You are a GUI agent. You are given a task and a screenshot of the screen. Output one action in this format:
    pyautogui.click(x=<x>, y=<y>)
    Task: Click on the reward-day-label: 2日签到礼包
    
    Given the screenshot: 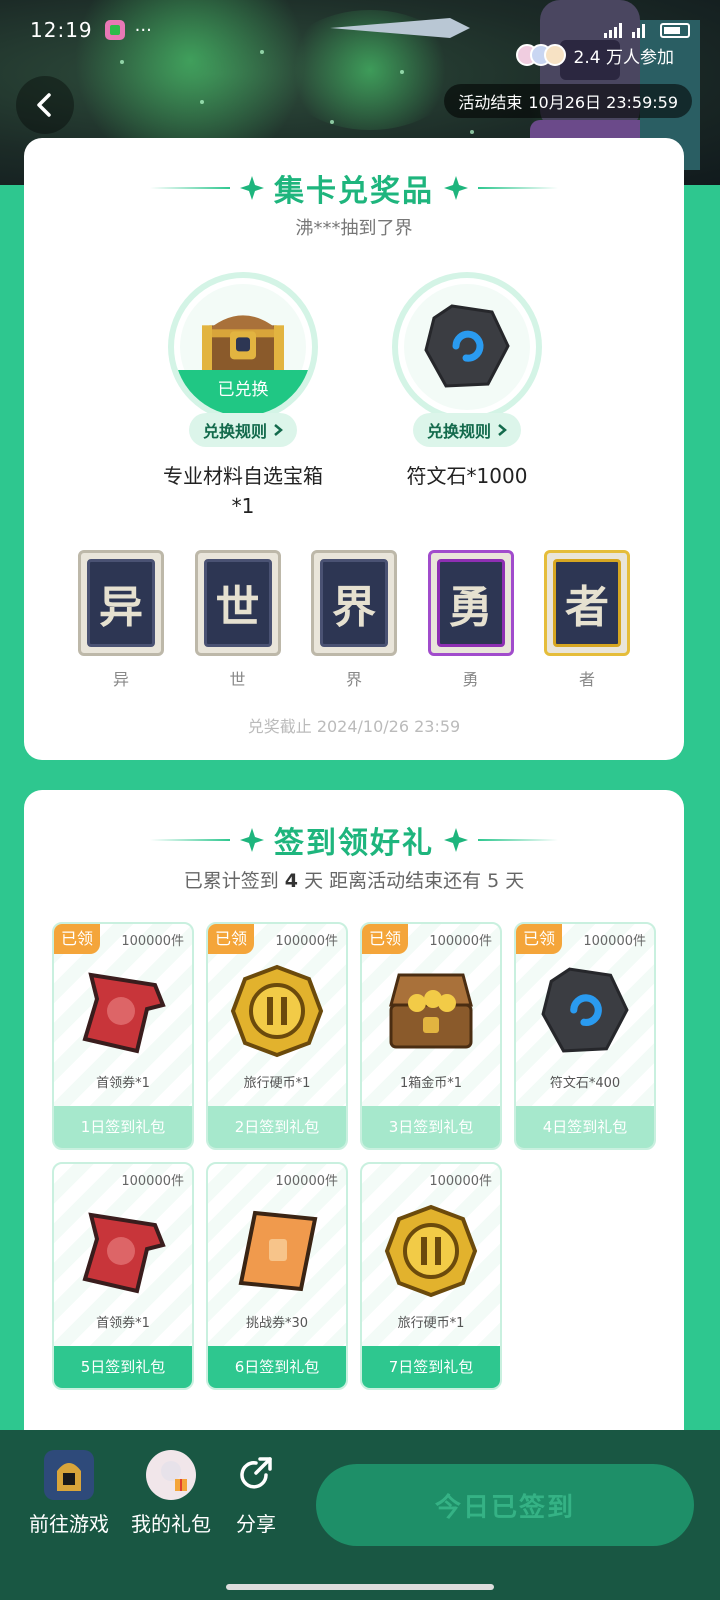 What is the action you would take?
    pyautogui.click(x=277, y=1127)
    